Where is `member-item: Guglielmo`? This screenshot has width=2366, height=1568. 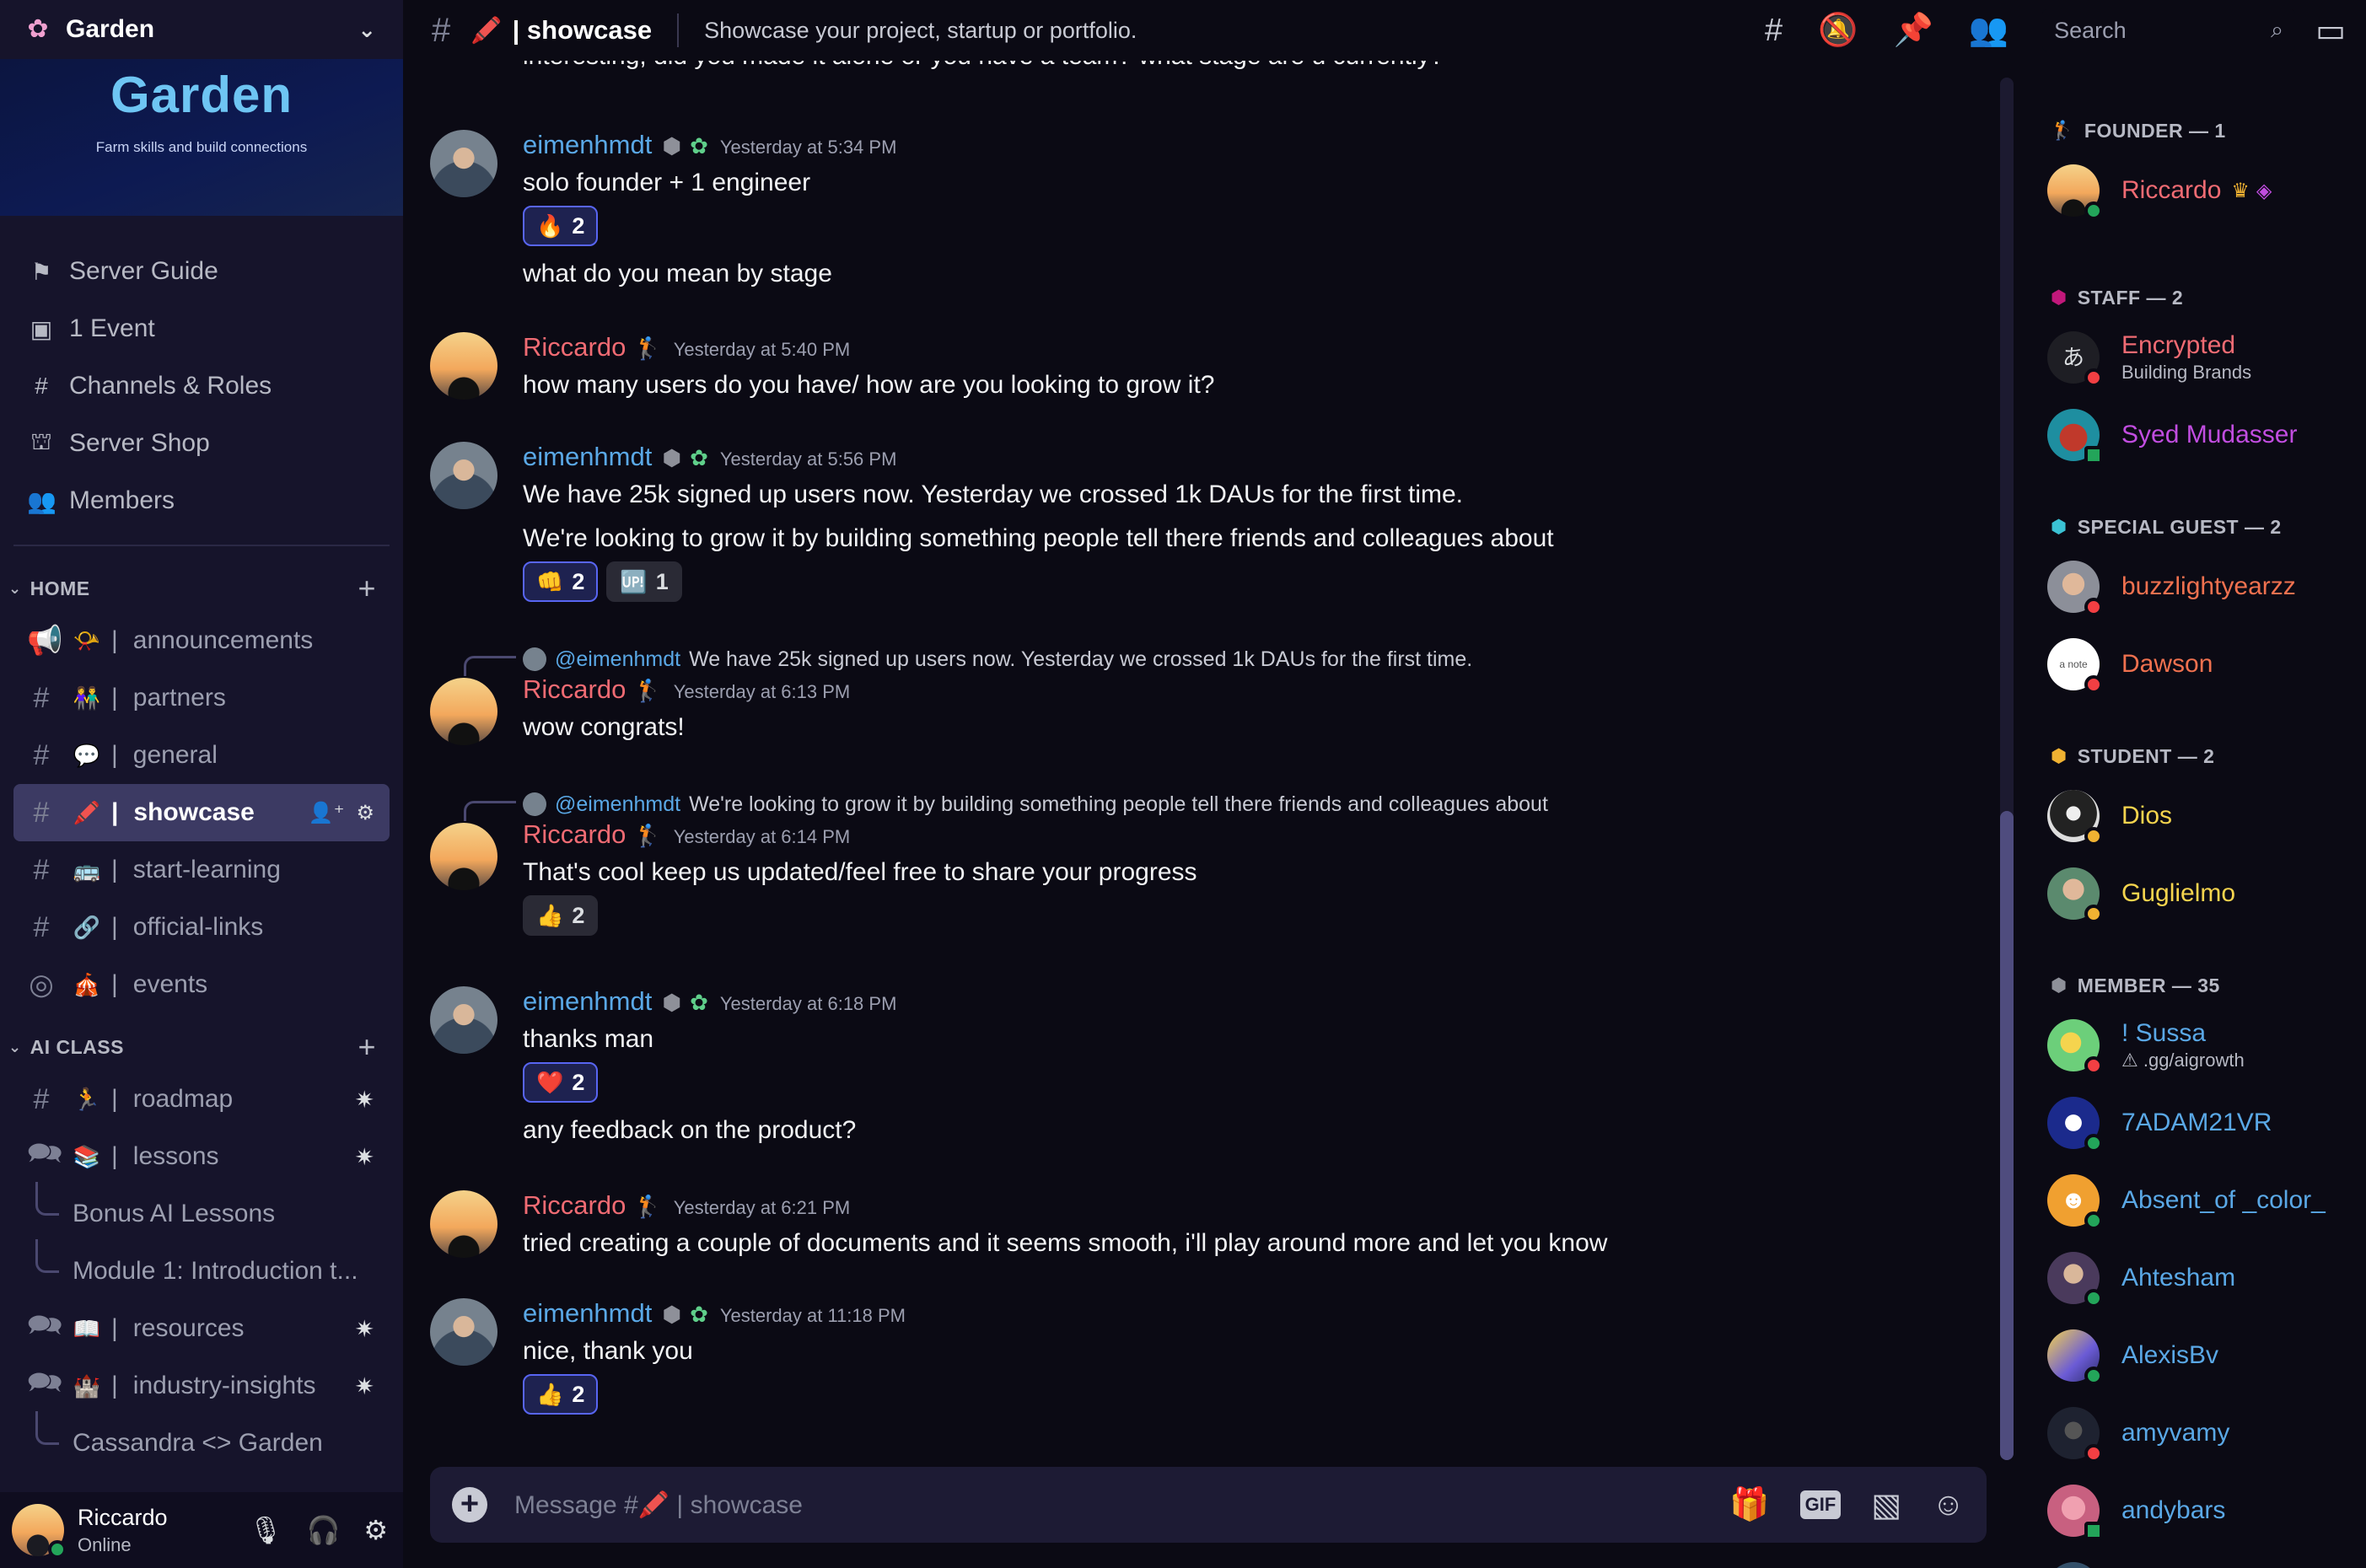
member-item: Guglielmo is located at coordinates (2193, 893).